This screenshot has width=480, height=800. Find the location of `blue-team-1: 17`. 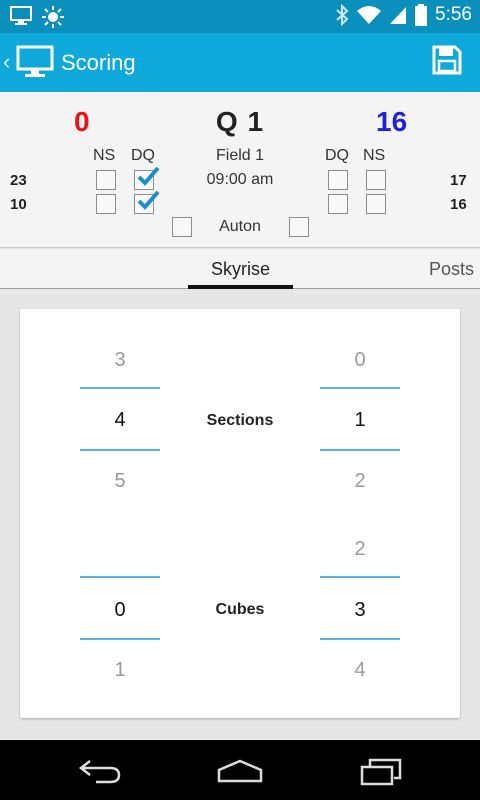

blue-team-1: 17 is located at coordinates (458, 180).